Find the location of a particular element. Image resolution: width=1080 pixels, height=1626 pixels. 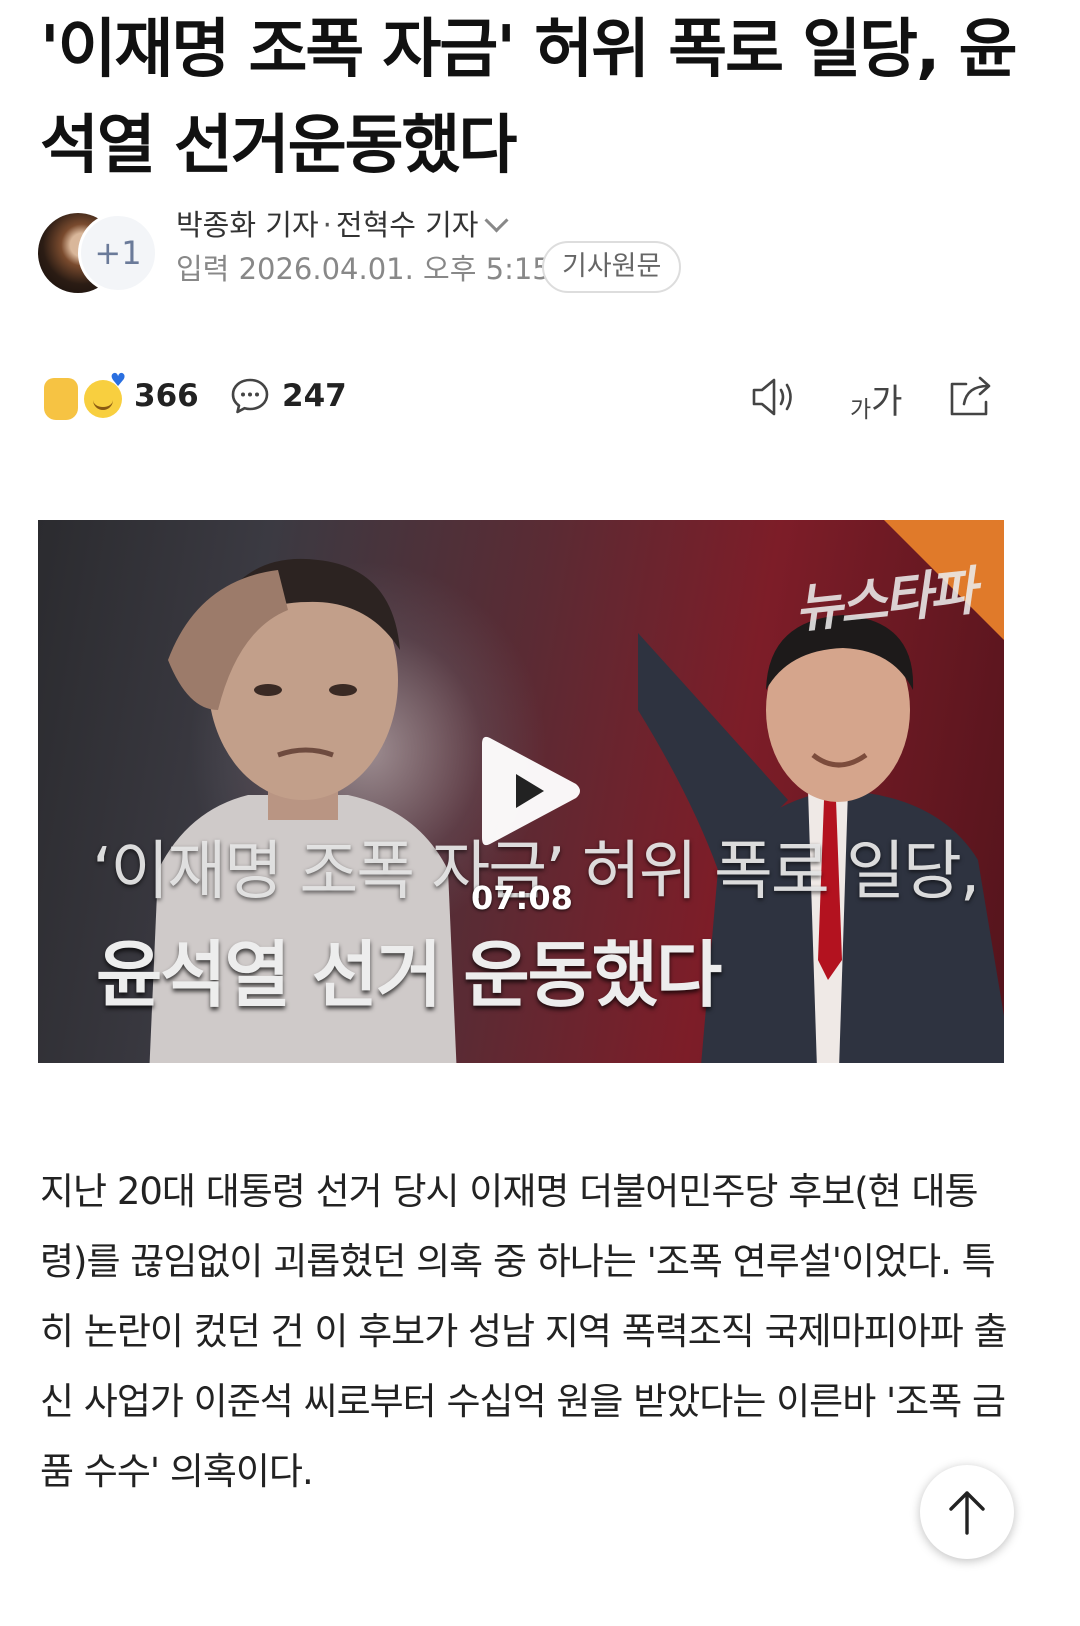

comment-count: 247 is located at coordinates (314, 396).